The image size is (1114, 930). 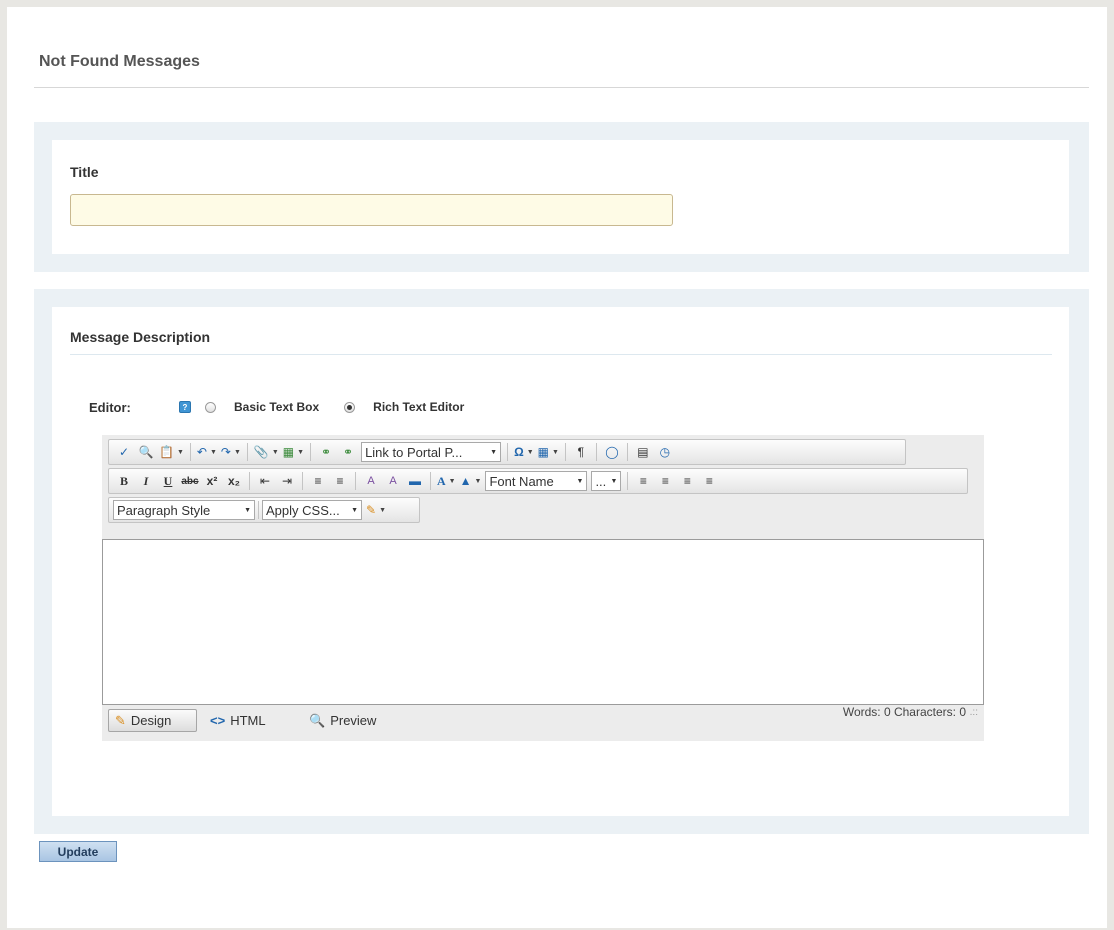 What do you see at coordinates (709, 481) in the screenshot?
I see `justify-icon: ≡` at bounding box center [709, 481].